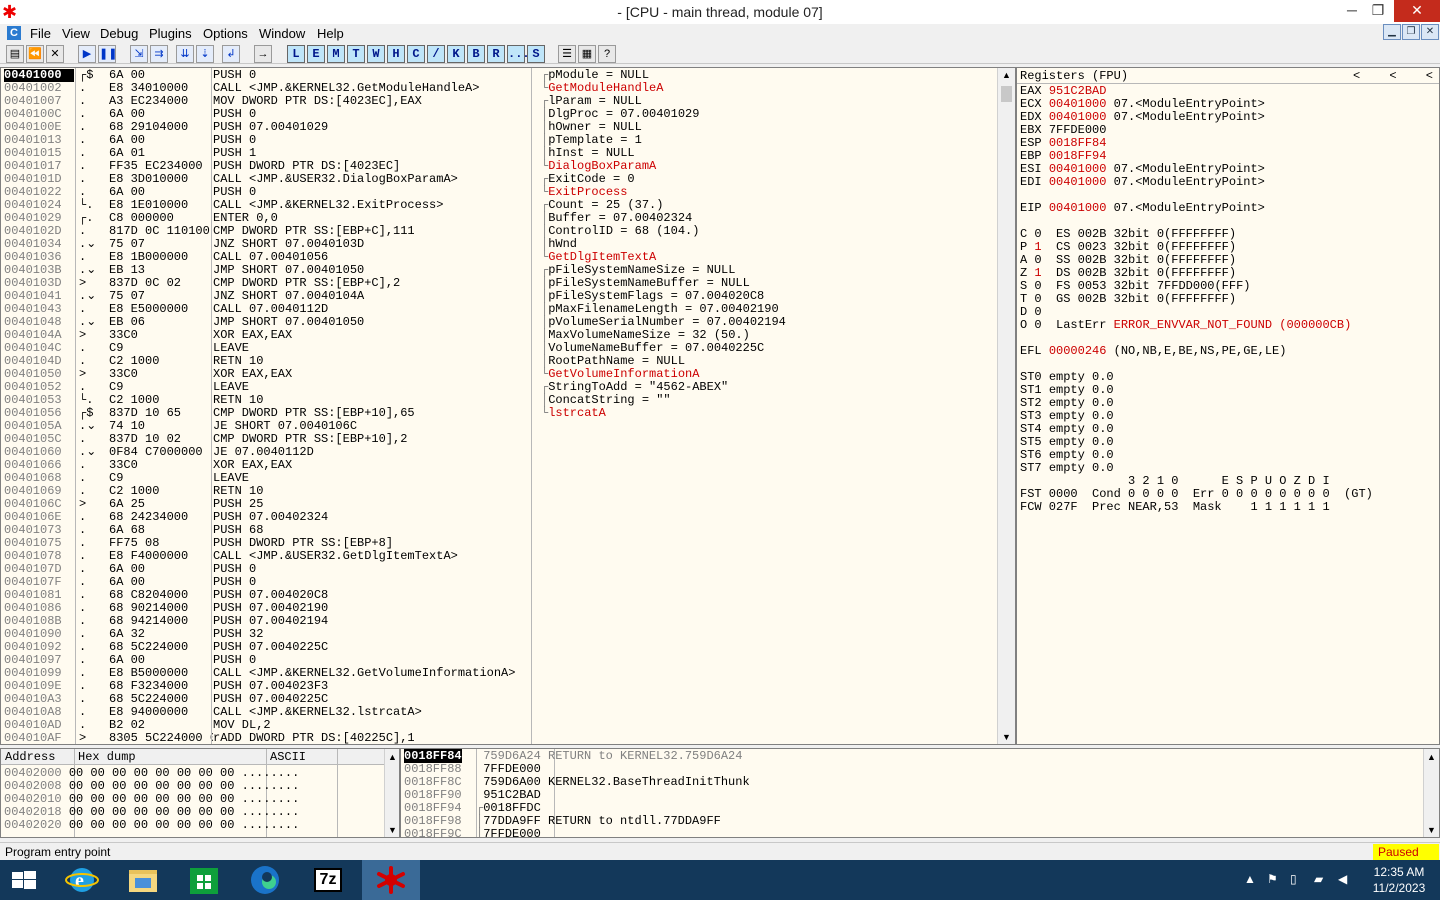 Image resolution: width=1440 pixels, height=900 pixels. I want to click on row-instruction: rADD DWORD PTR DS:[40225C],1, so click(372, 738).